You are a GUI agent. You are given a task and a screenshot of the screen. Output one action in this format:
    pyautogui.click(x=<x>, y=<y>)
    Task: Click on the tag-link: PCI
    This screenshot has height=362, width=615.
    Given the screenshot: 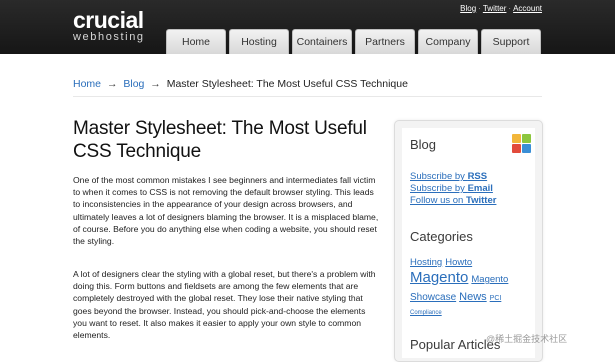 What is the action you would take?
    pyautogui.click(x=496, y=298)
    